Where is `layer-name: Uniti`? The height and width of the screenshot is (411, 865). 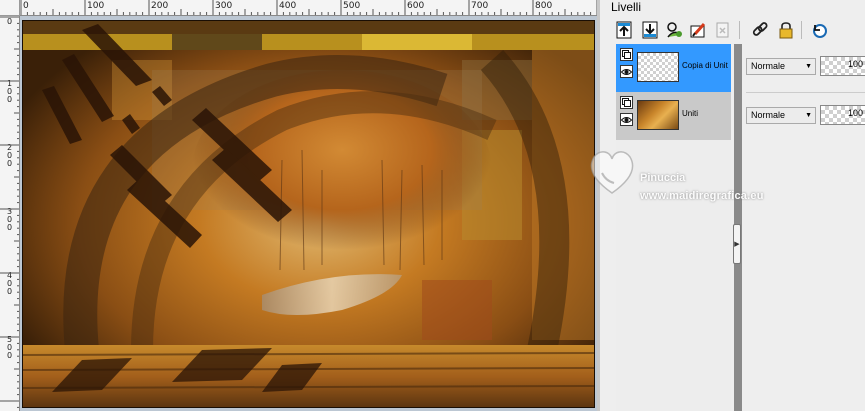
layer-name: Uniti is located at coordinates (690, 113).